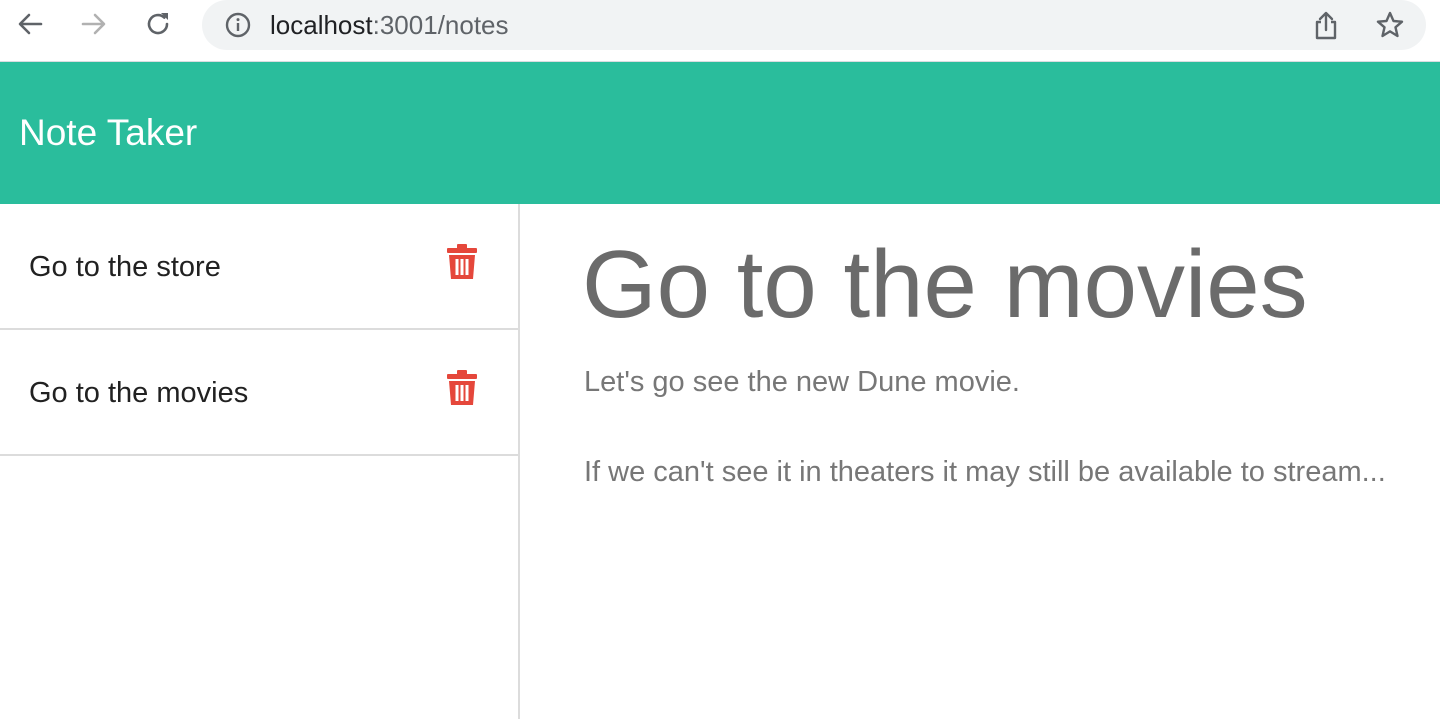 The image size is (1440, 719). I want to click on arrow-left-icon, so click(30, 24).